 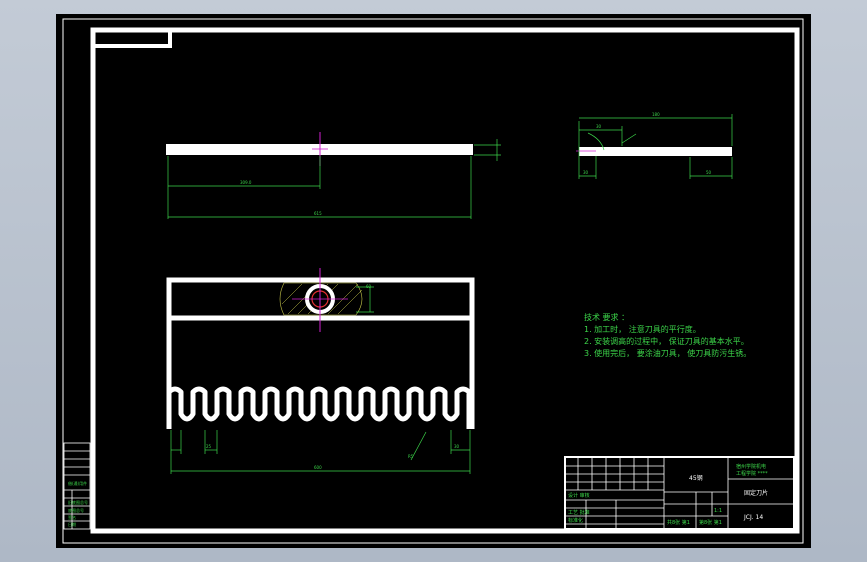 I want to click on dim-top-total: 615, so click(x=318, y=213).